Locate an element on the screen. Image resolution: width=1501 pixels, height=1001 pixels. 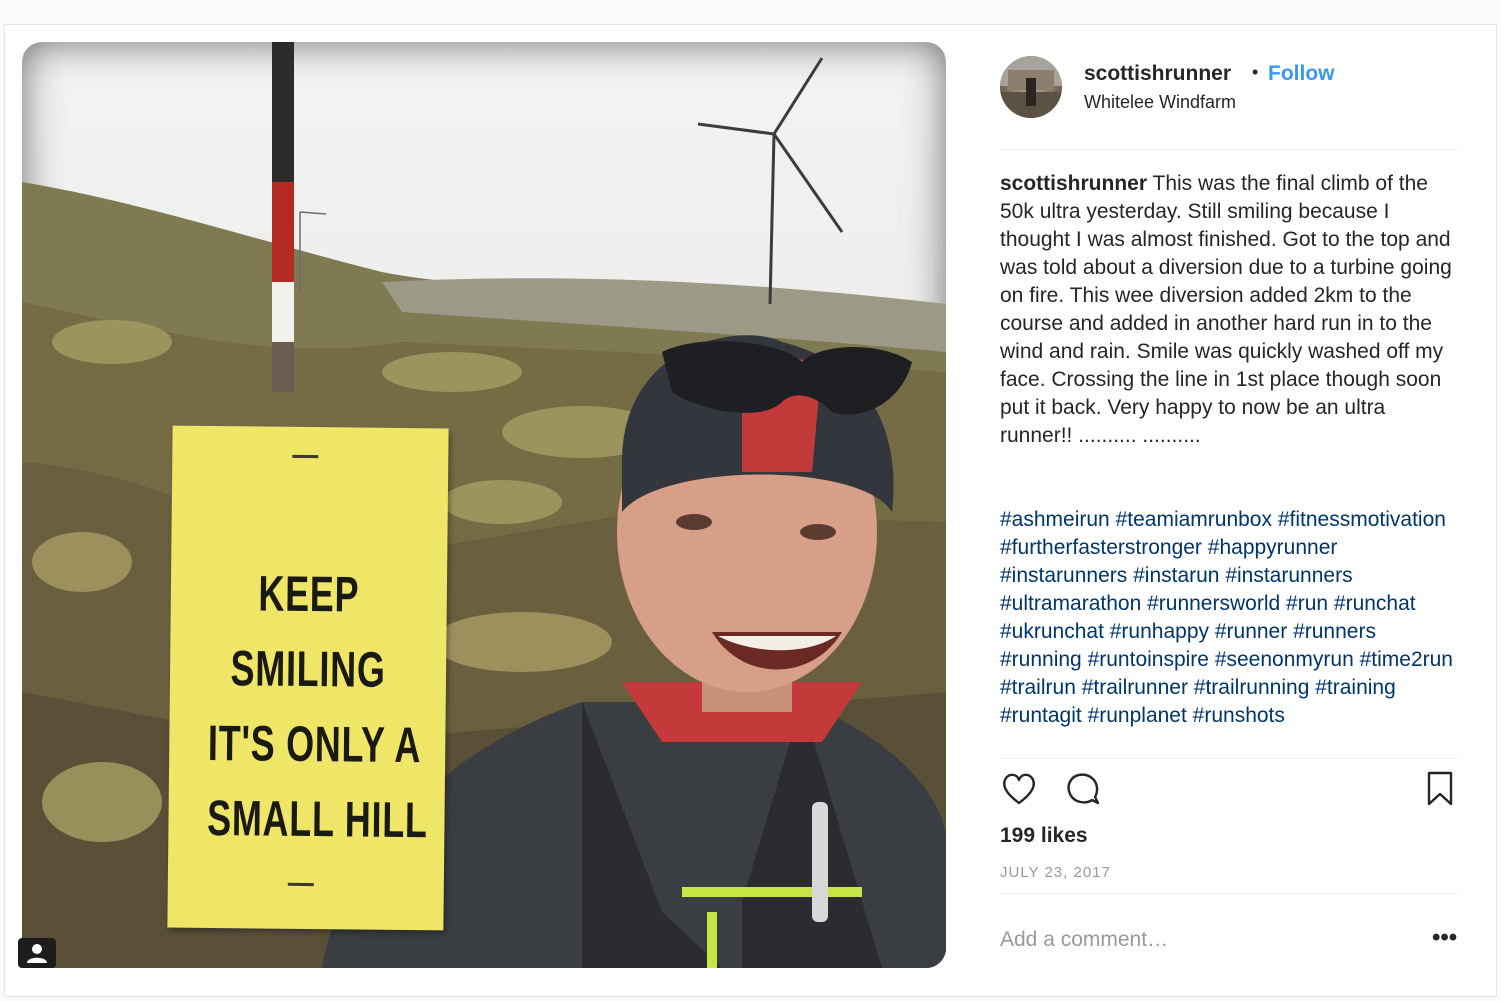
follow-button: Follow is located at coordinates (1301, 74).